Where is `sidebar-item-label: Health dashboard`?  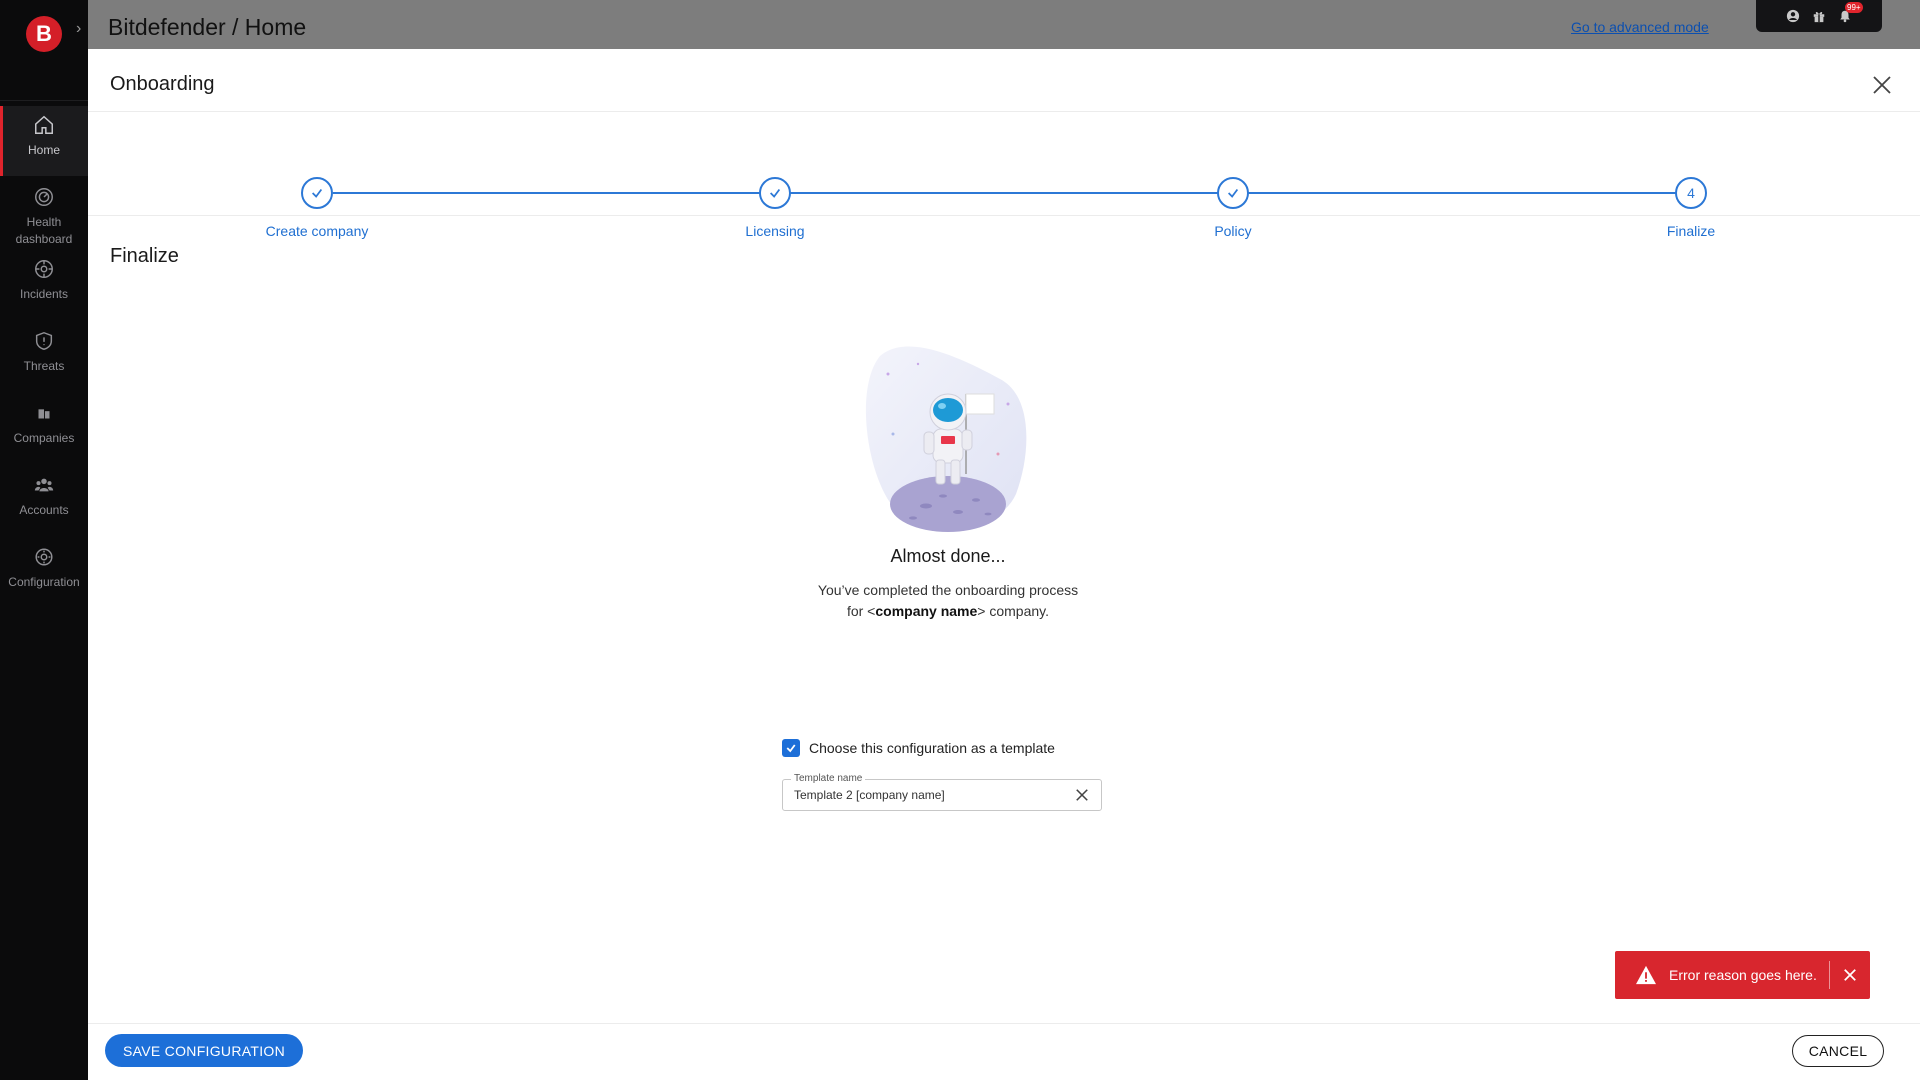
sidebar-item-label: Health dashboard is located at coordinates (44, 230).